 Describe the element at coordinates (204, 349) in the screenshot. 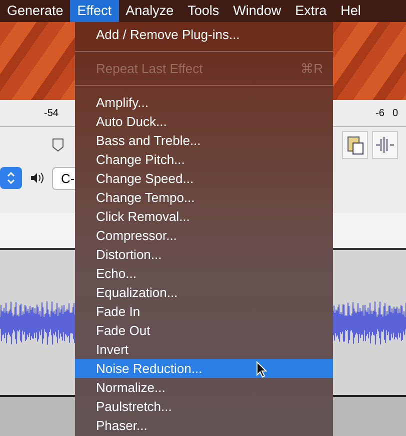

I see `menu-item: Invert` at that location.